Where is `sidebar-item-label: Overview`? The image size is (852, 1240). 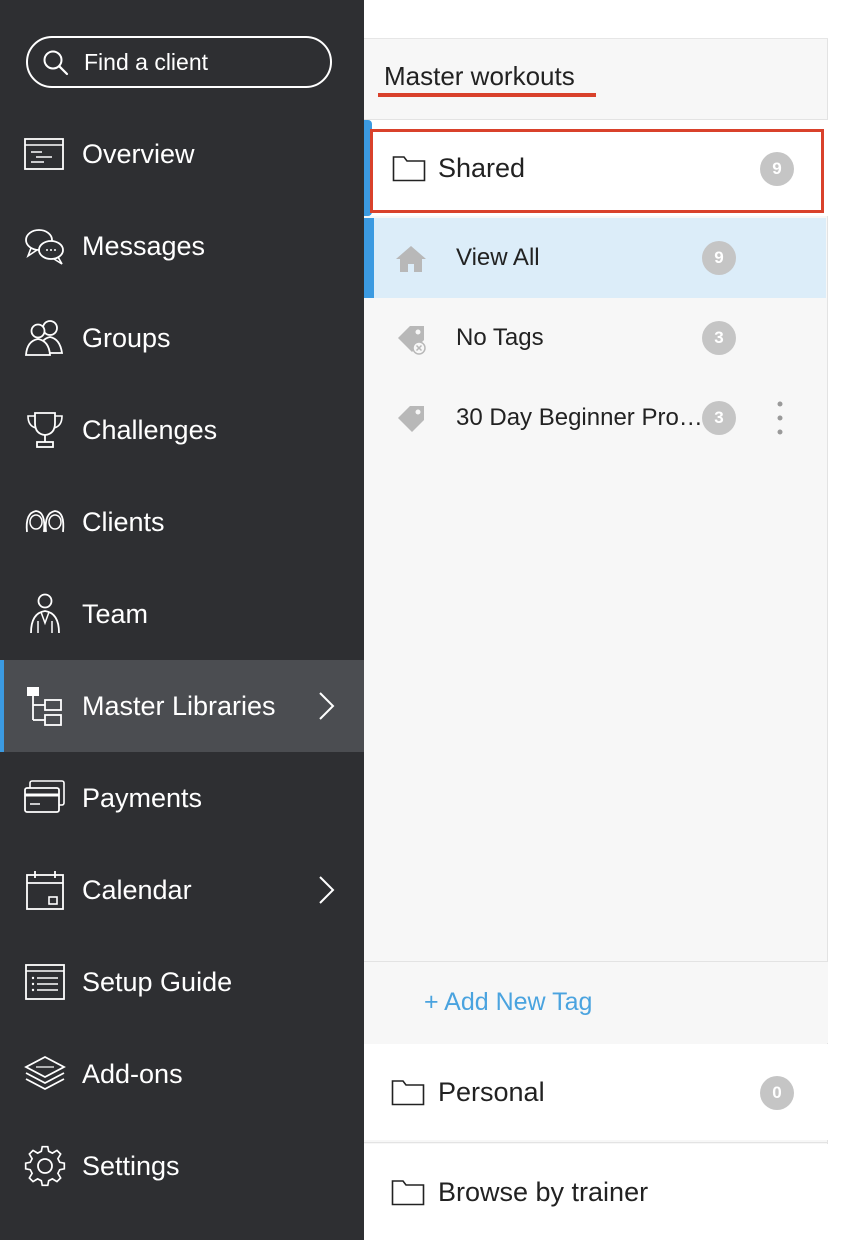 sidebar-item-label: Overview is located at coordinates (138, 153).